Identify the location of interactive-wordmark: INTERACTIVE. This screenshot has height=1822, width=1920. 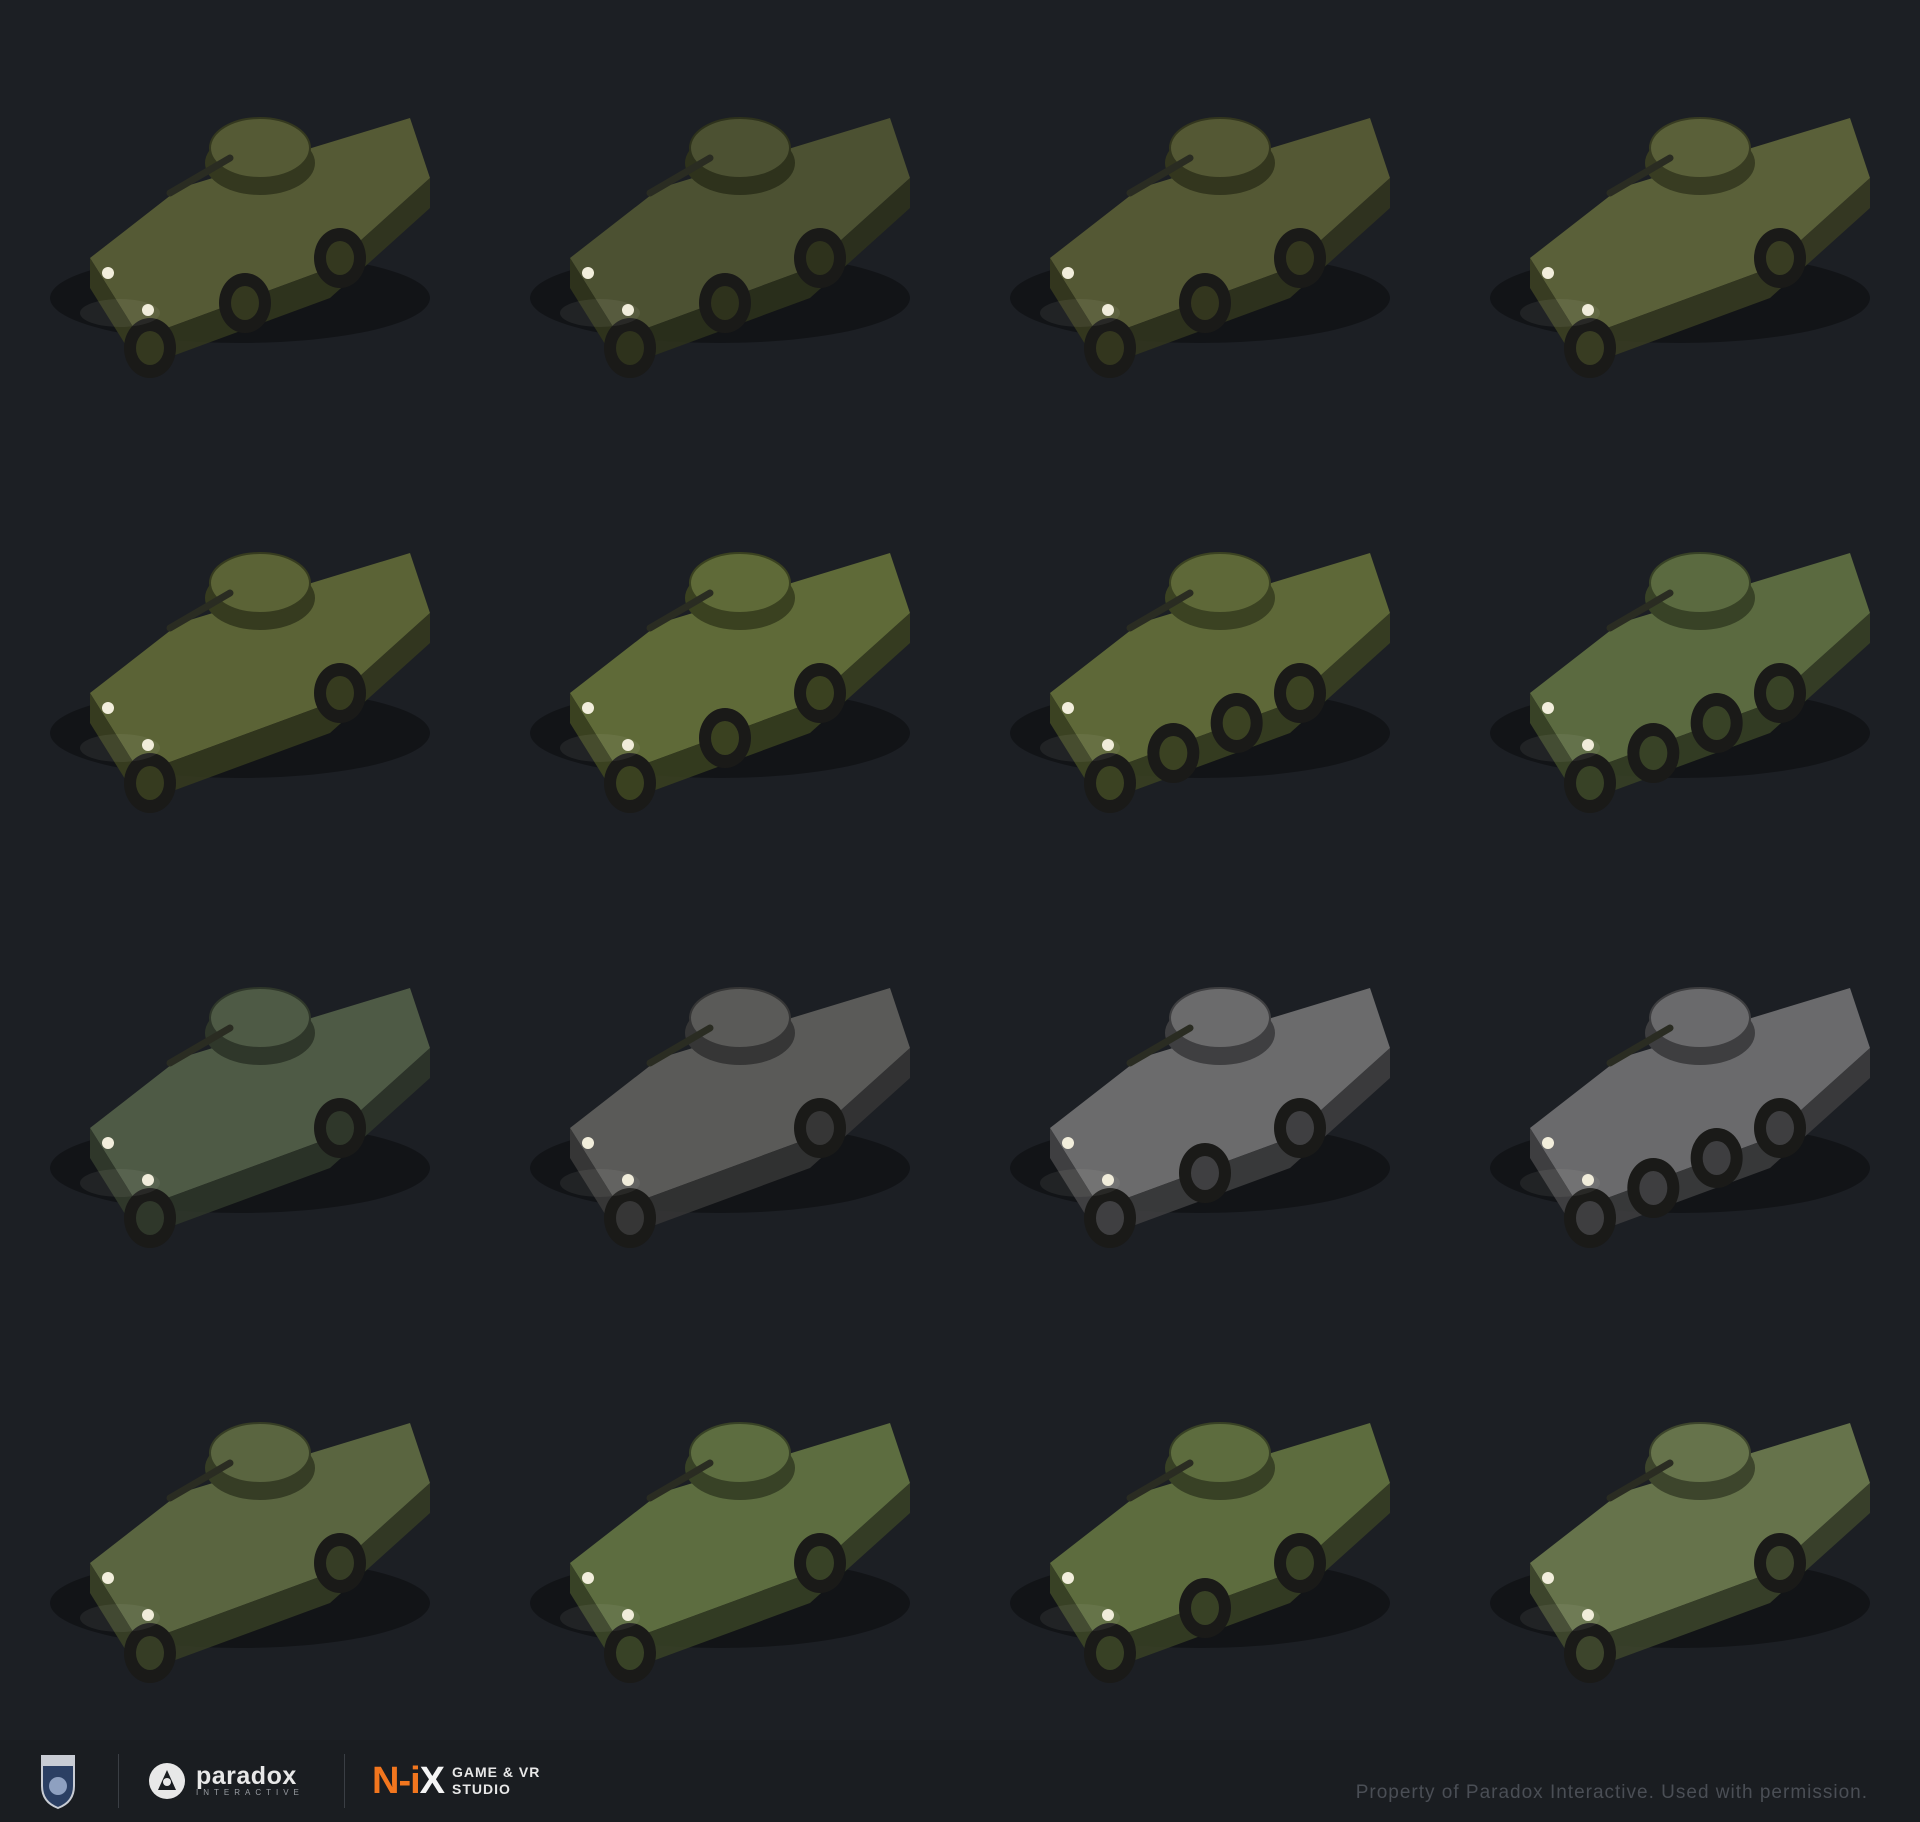
(250, 1792).